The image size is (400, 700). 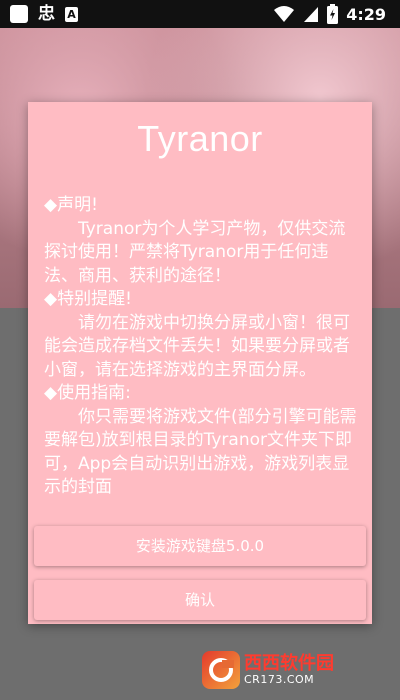 I want to click on watermark-logo-icon, so click(x=221, y=670).